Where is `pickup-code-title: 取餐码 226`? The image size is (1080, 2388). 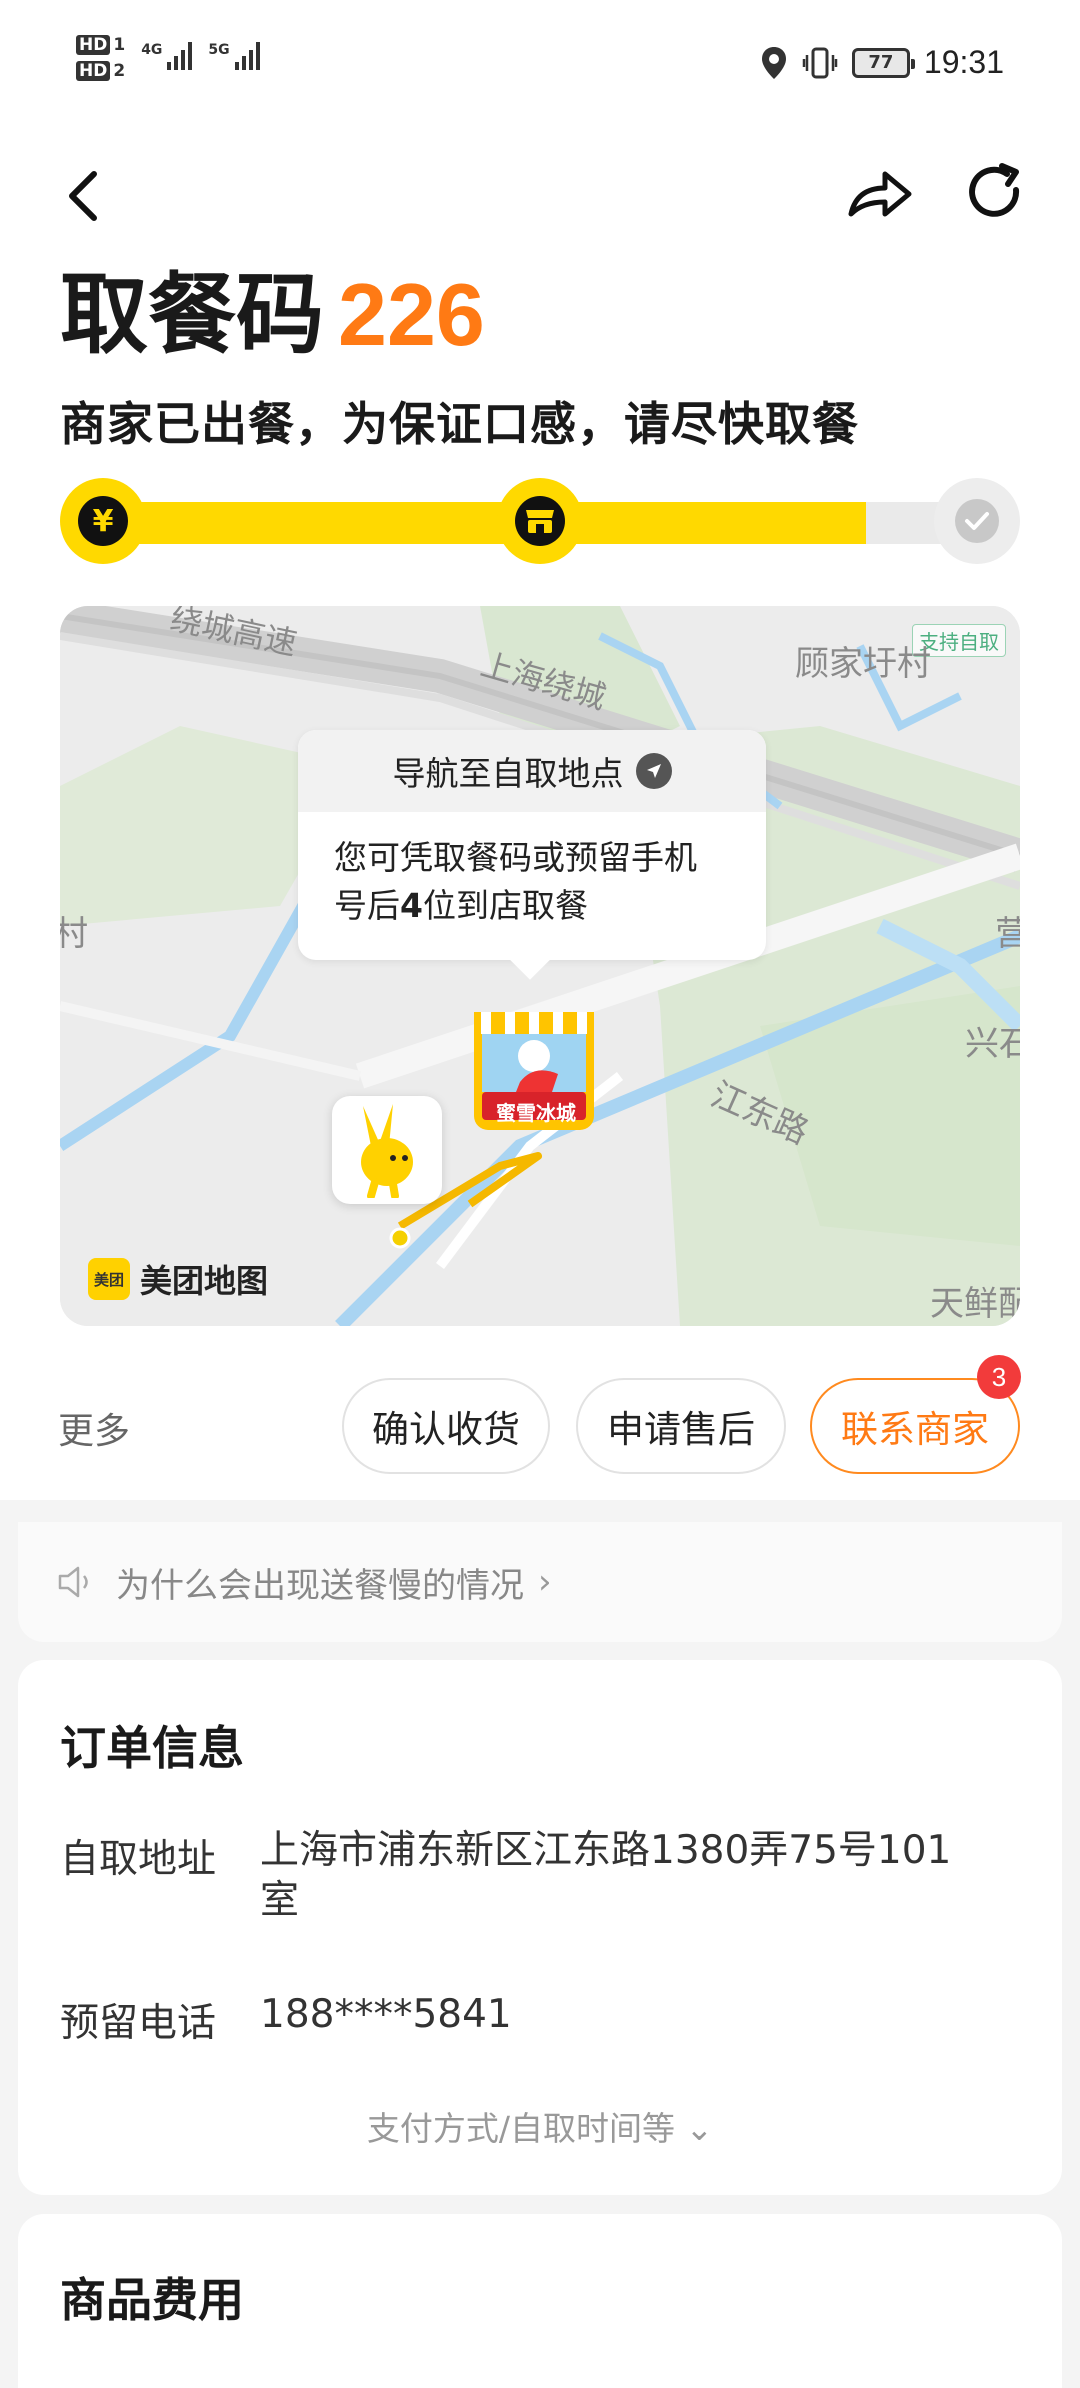 pickup-code-title: 取餐码 226 is located at coordinates (272, 314).